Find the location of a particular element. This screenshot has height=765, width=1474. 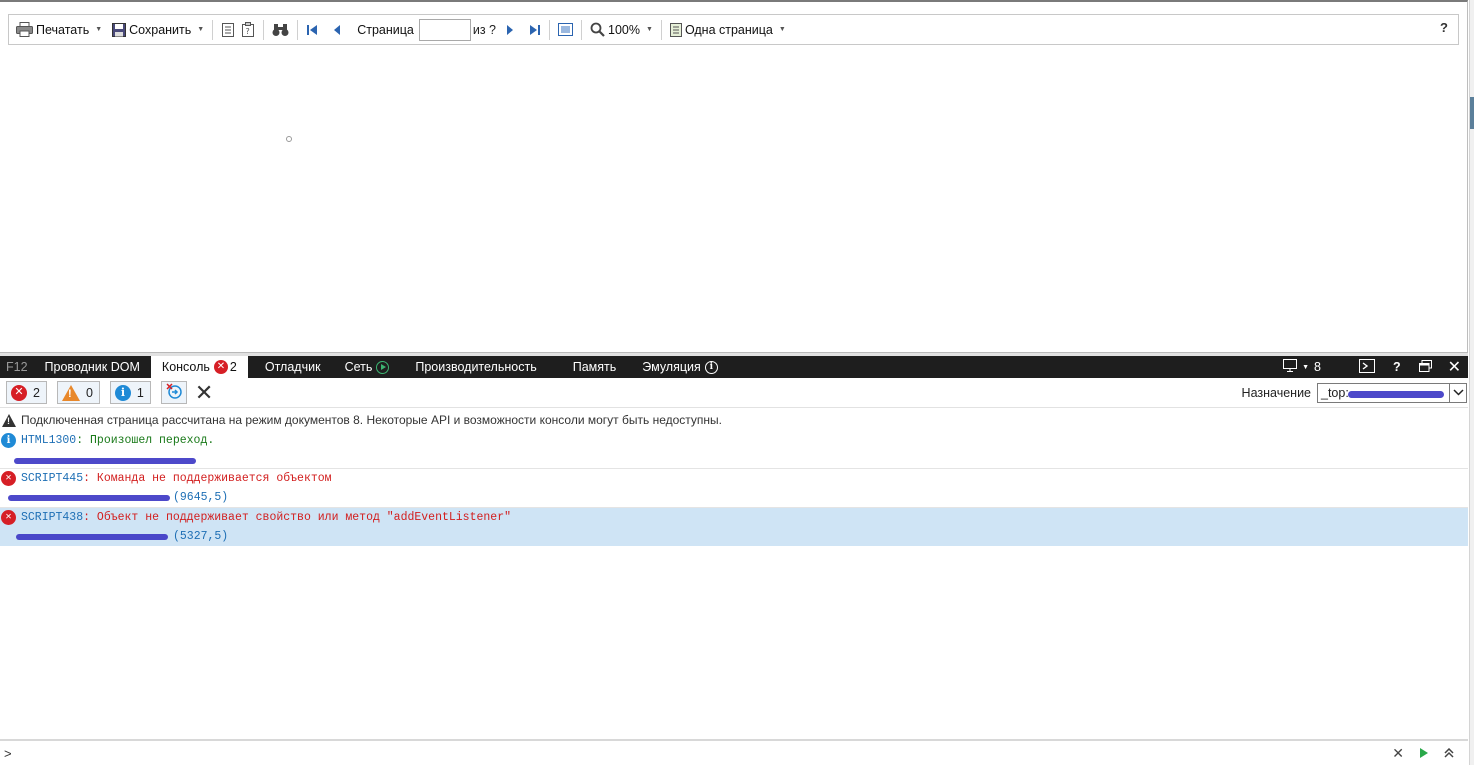

clear-console-button: ✕ is located at coordinates (204, 392).